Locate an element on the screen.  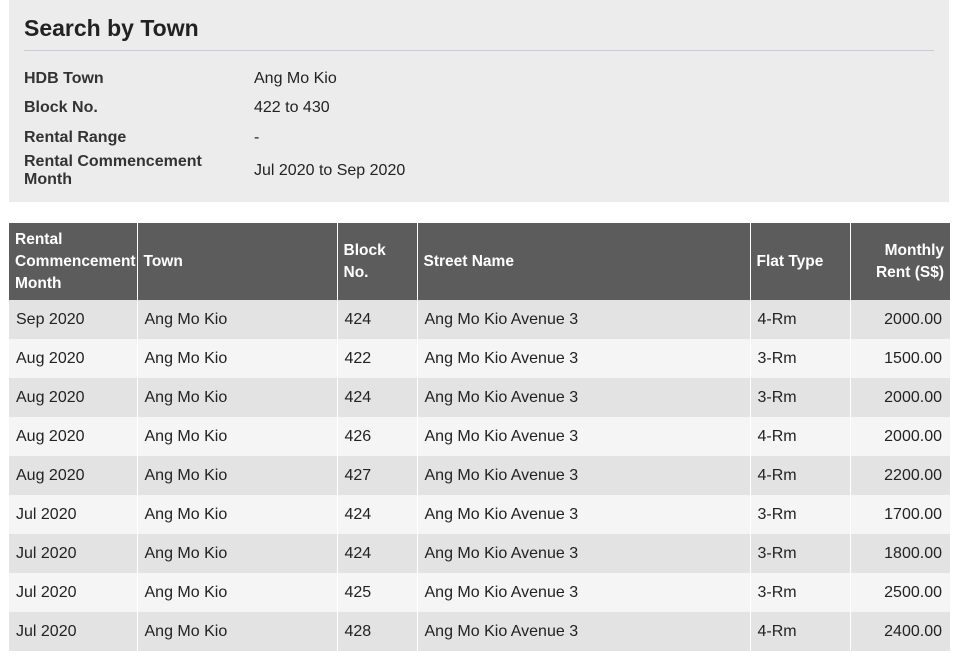
cell-monthly-rent: 2500.00 is located at coordinates (899, 592).